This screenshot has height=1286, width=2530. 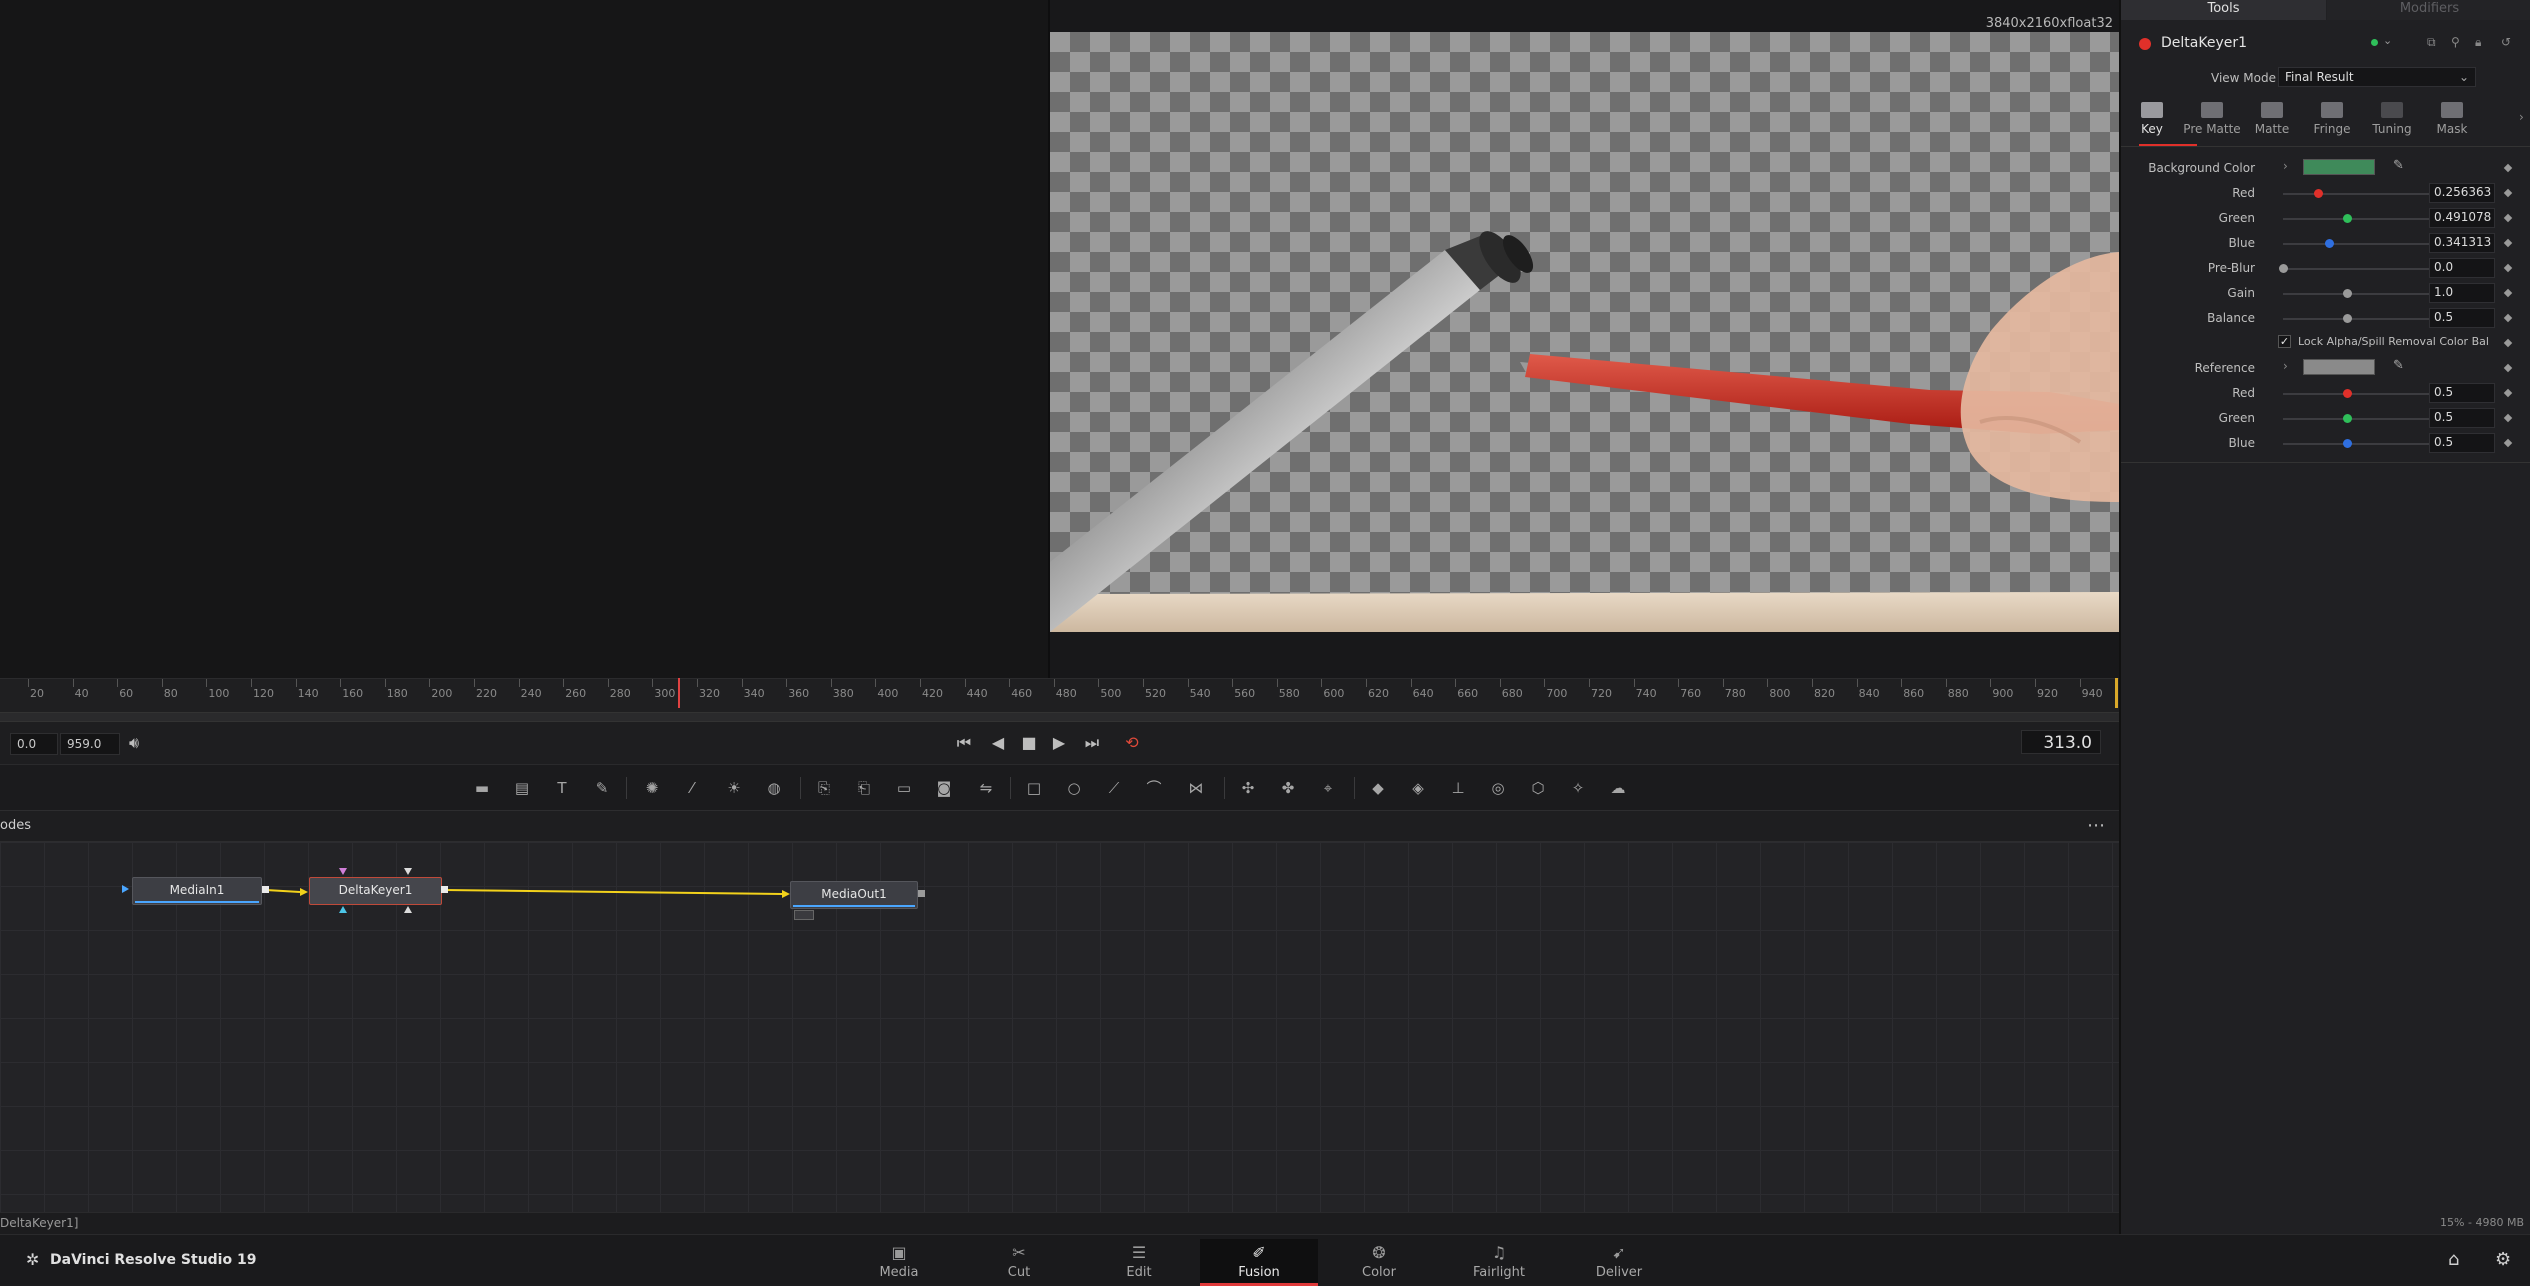 I want to click on page-deliver: ➹ Deliver, so click(x=1619, y=1261).